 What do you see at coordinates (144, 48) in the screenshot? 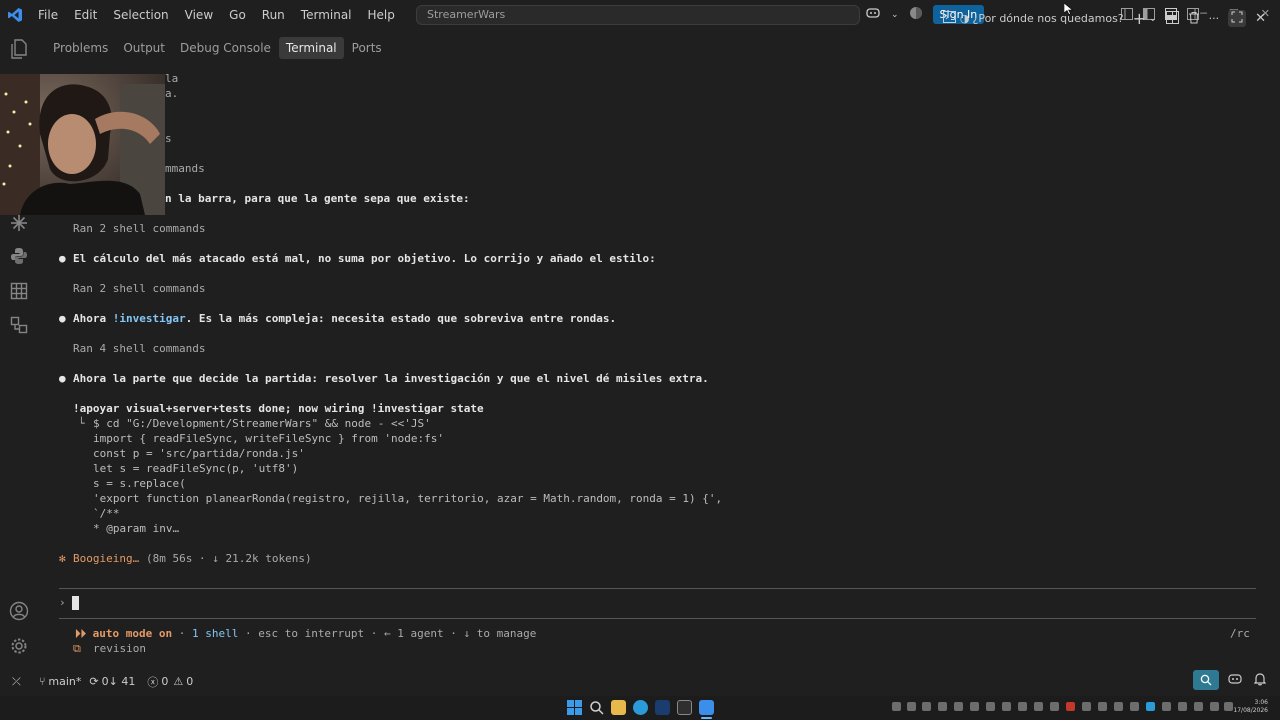
I see `tab-output: Output` at bounding box center [144, 48].